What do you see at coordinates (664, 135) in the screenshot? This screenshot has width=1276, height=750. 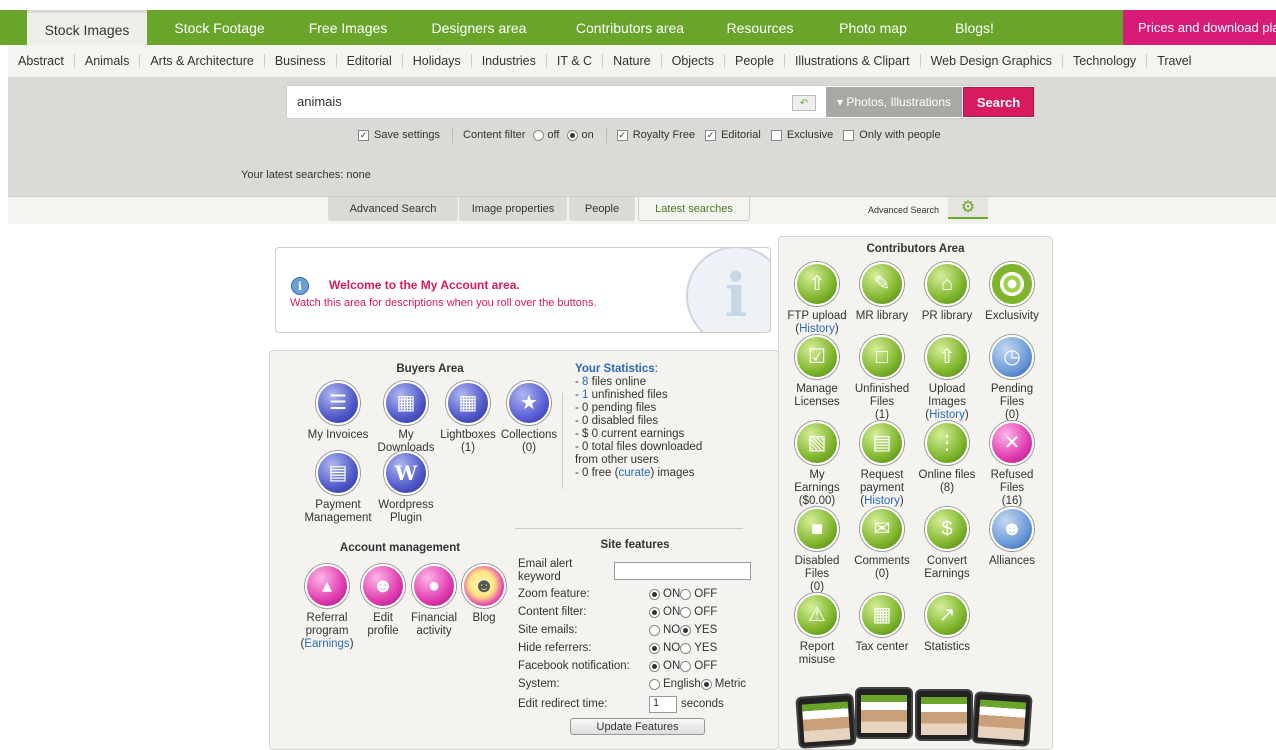 I see `royalty-free-label: Royalty Free` at bounding box center [664, 135].